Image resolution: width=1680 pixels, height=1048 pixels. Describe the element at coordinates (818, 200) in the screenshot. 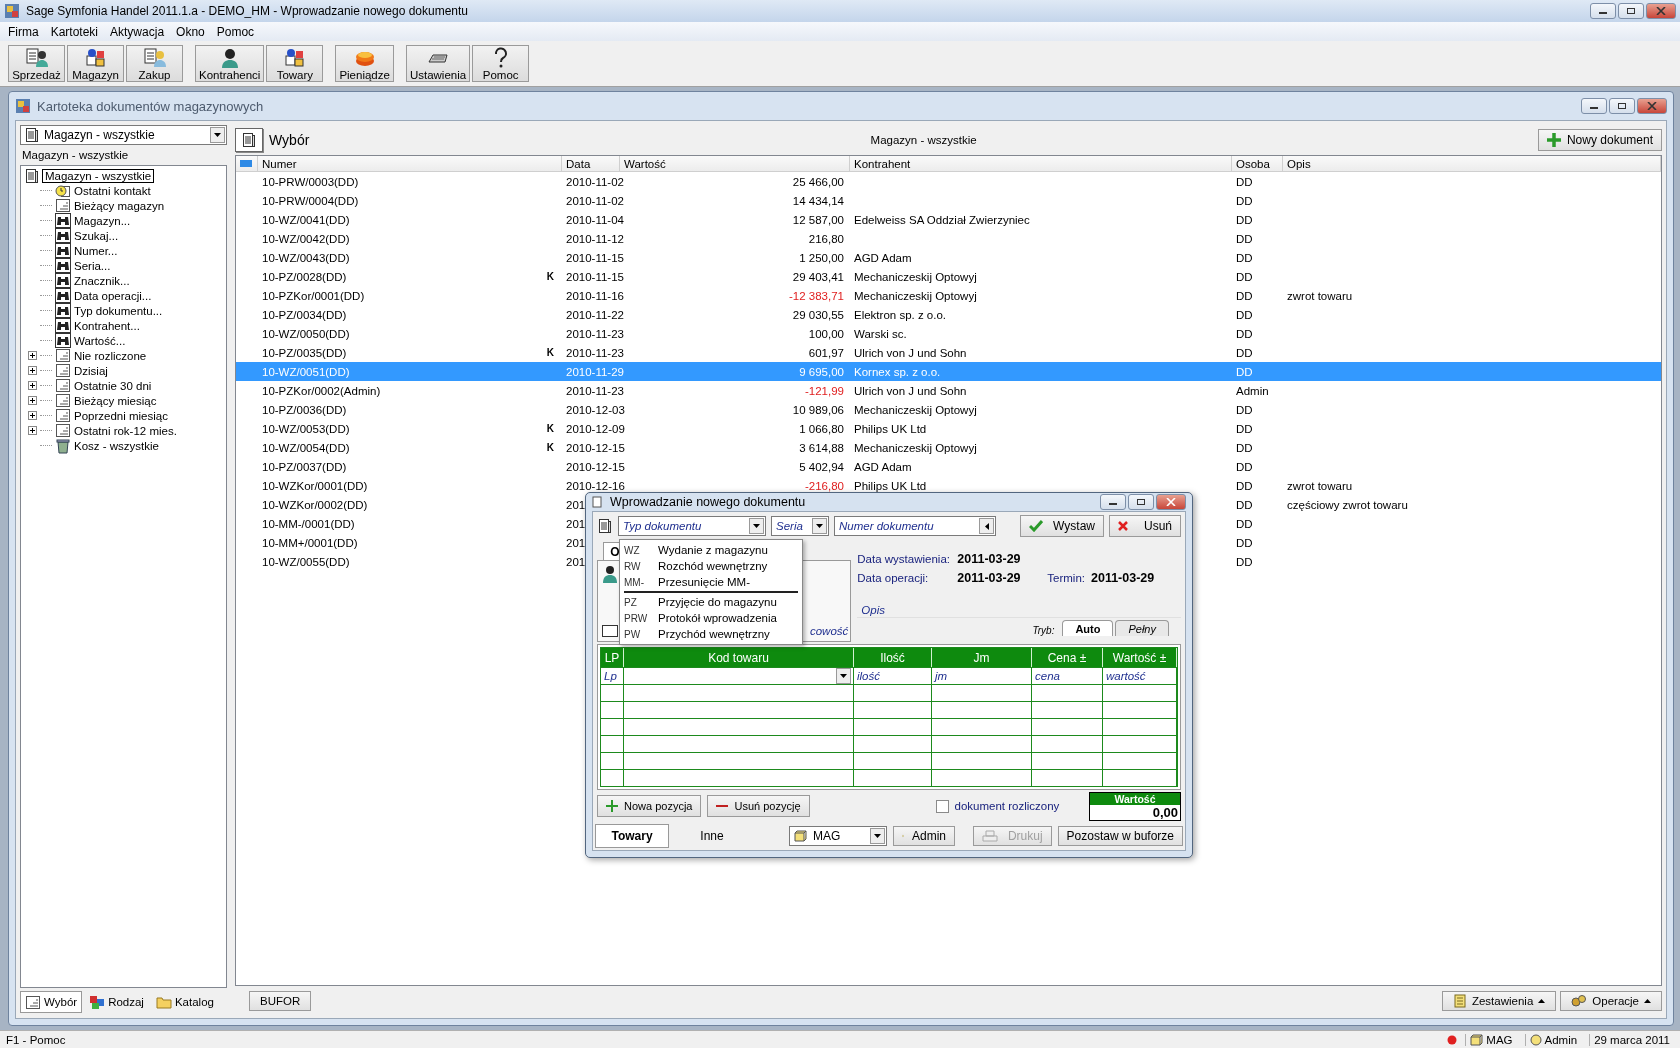

I see `table-cell: 14 434,14` at that location.